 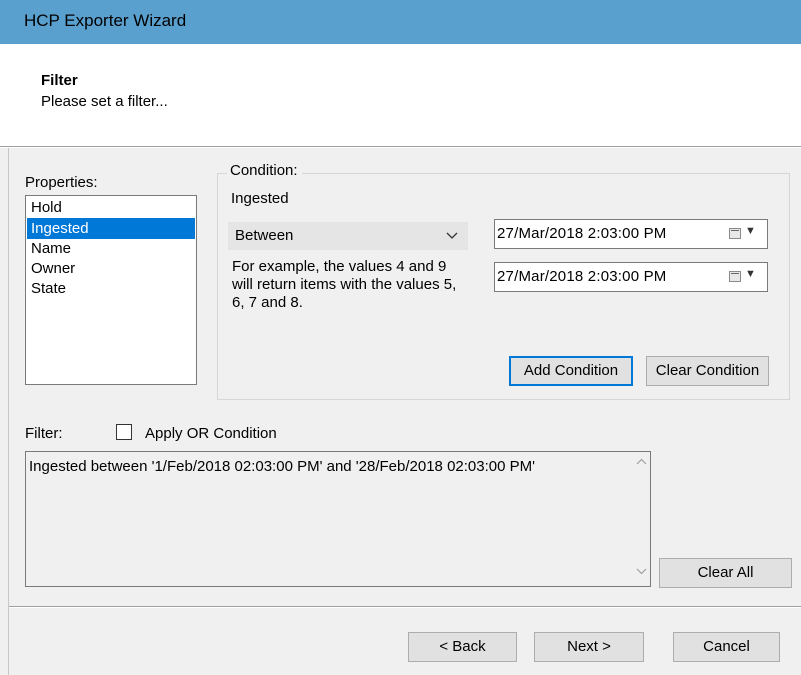 What do you see at coordinates (111, 269) in the screenshot?
I see `property-item-owner: Owner` at bounding box center [111, 269].